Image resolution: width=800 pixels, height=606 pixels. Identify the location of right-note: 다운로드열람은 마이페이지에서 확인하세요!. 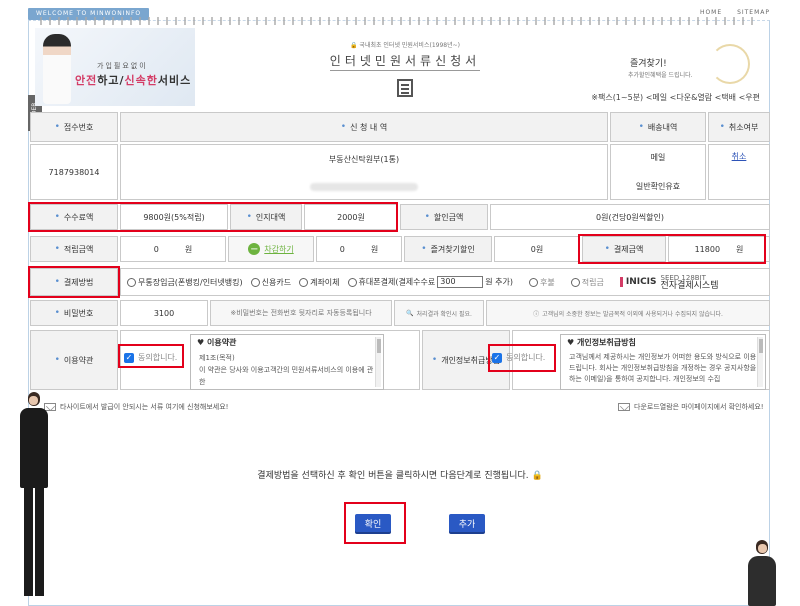
(691, 407).